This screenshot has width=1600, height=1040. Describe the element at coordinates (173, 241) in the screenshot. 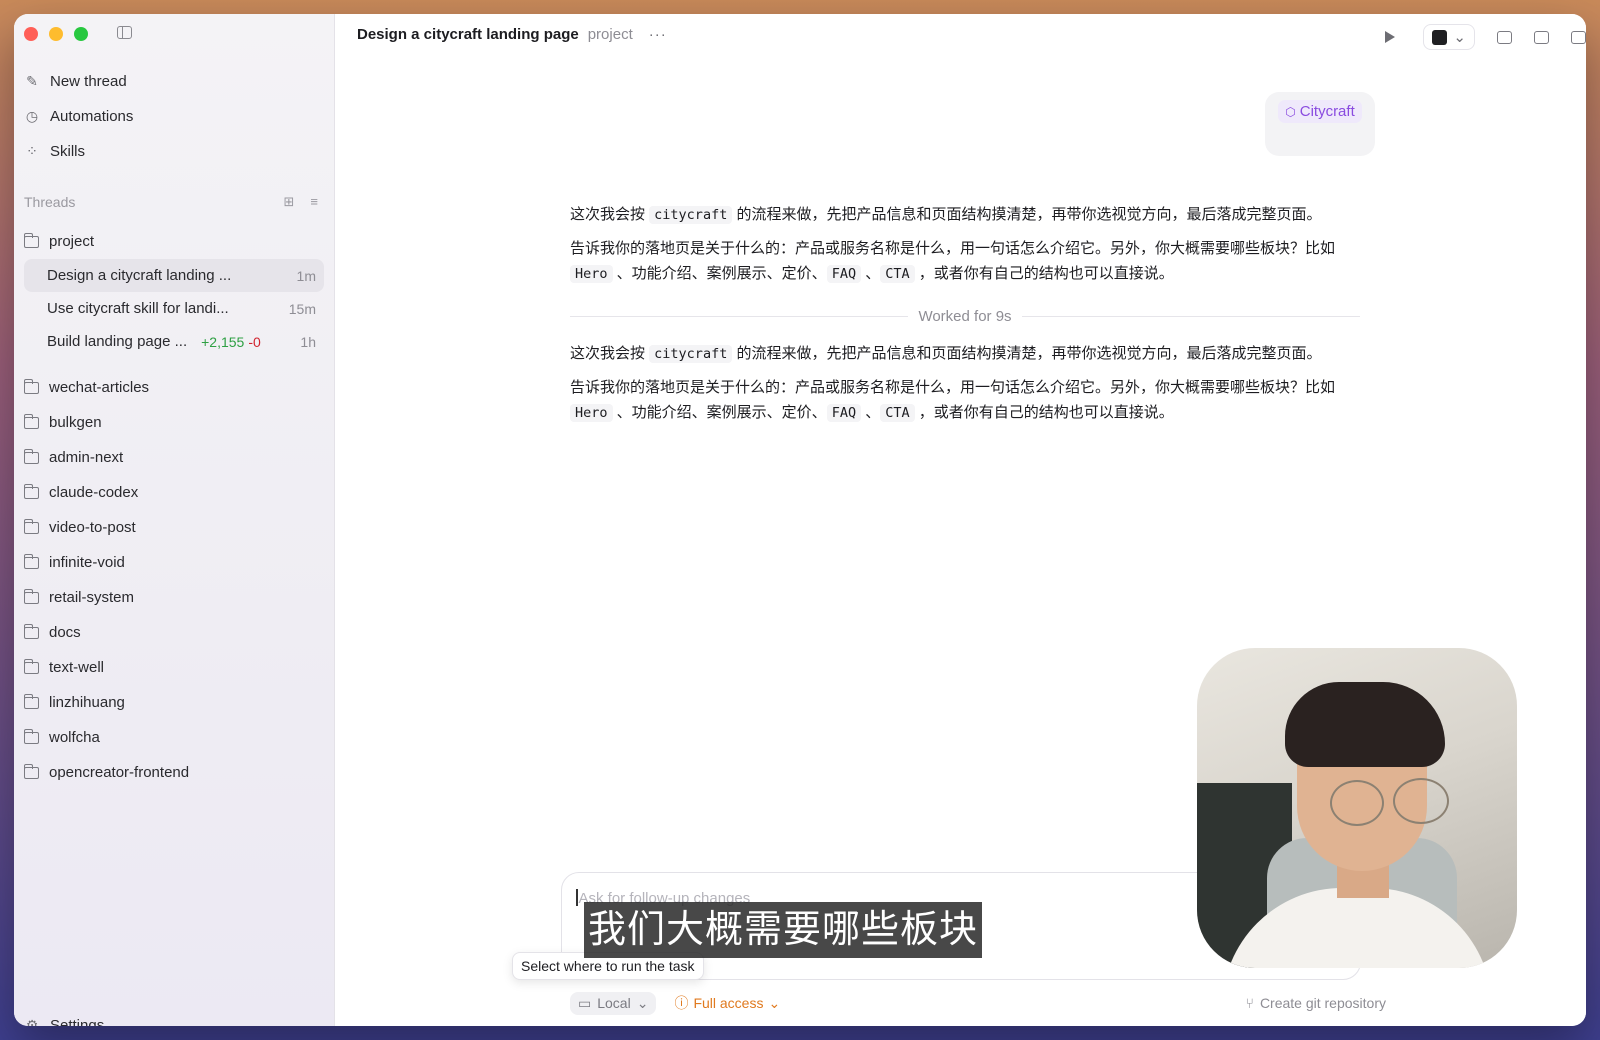

I see `folder-project: project` at that location.